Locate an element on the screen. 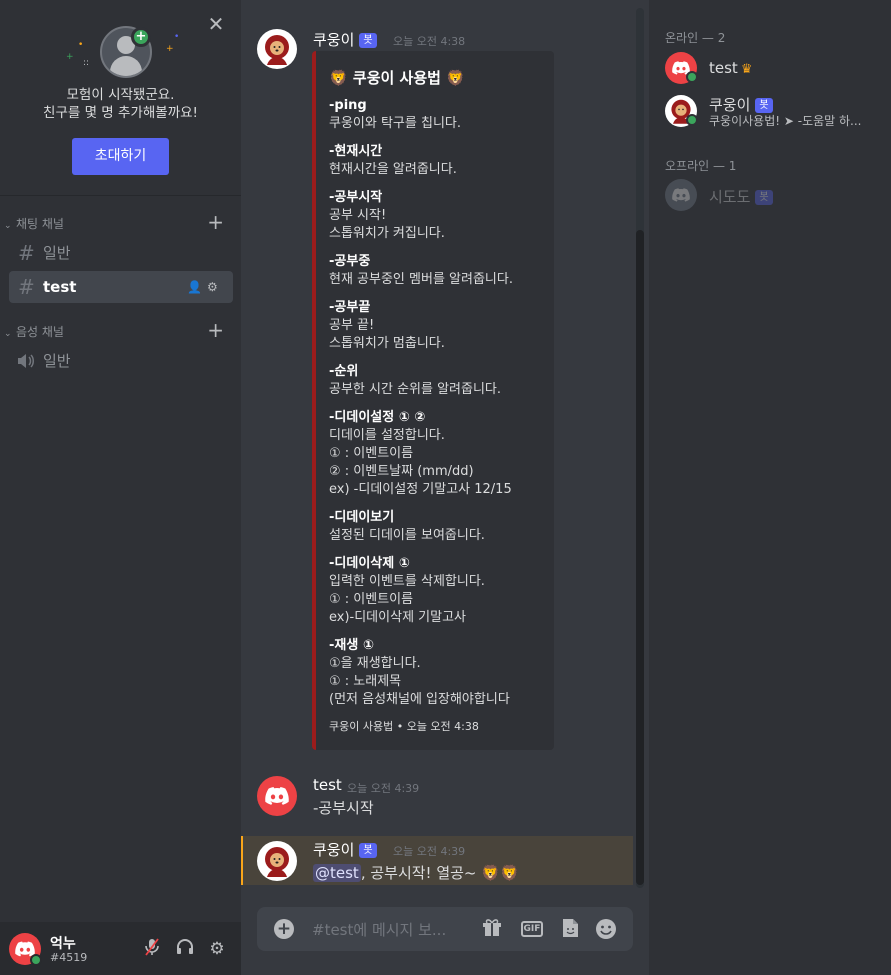 Image resolution: width=891 pixels, height=975 pixels. field-value: 쿠웅이와 탁구를 칩니다. is located at coordinates (395, 123).